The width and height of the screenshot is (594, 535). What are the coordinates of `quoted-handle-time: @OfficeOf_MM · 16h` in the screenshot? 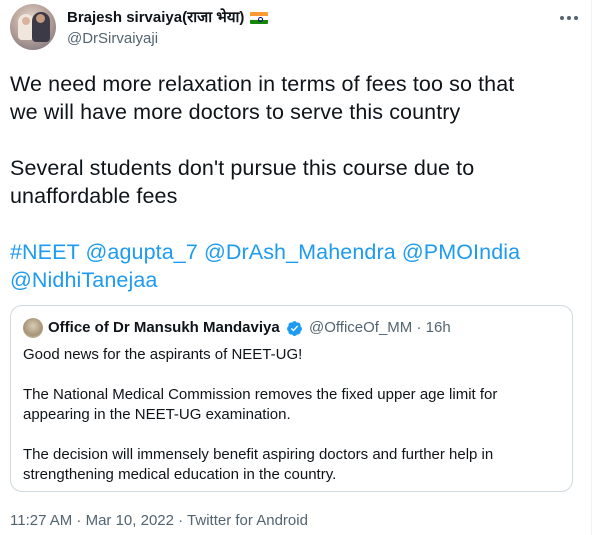 It's located at (380, 328).